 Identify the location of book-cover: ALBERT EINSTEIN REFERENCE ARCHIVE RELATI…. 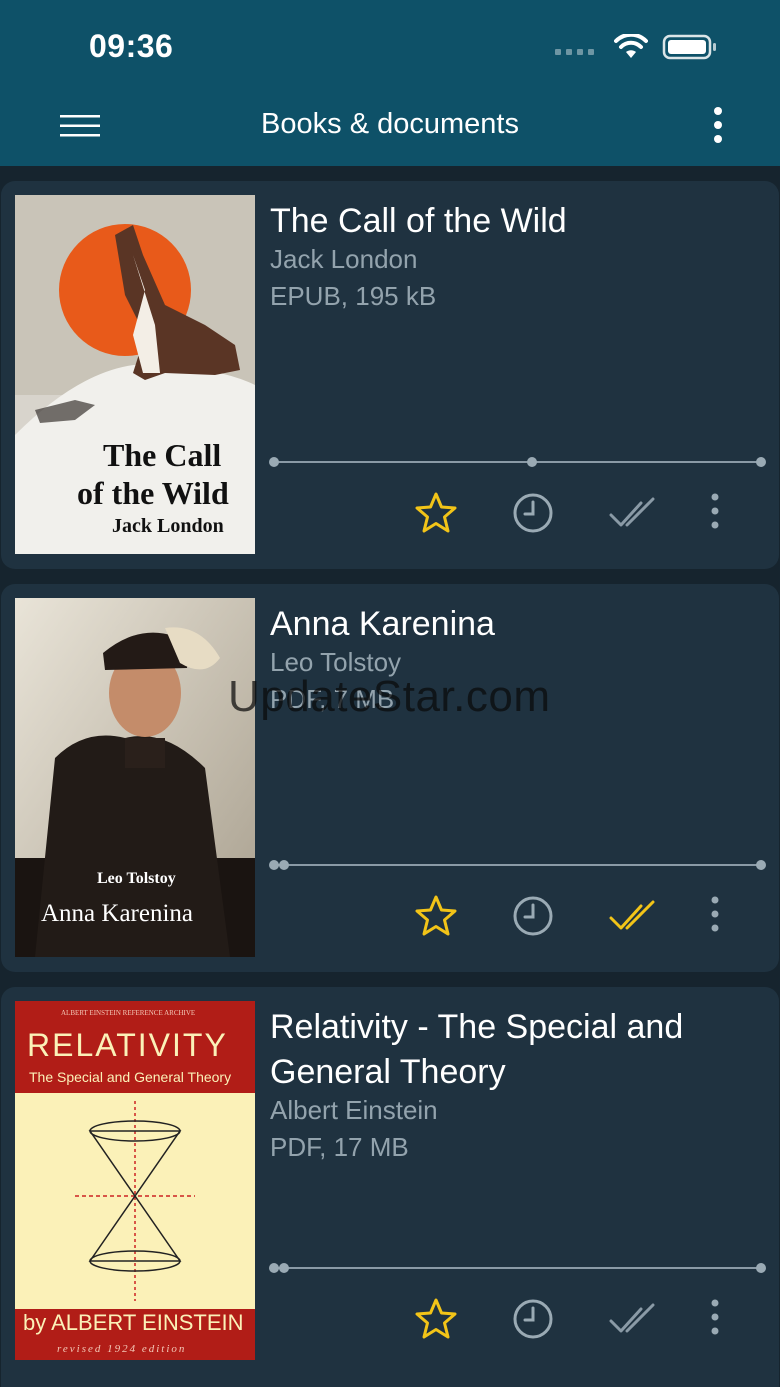
(135, 1180).